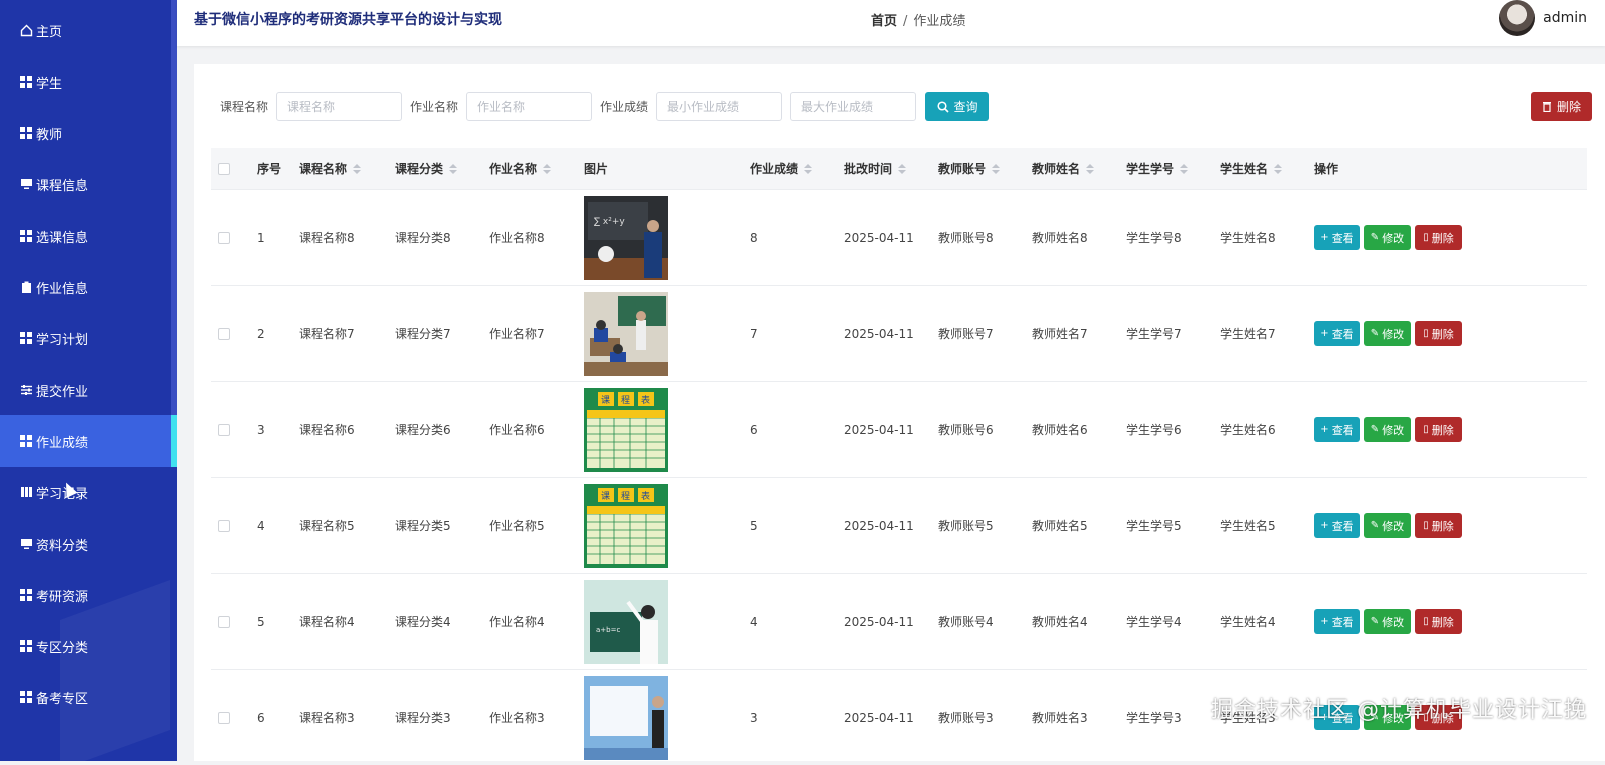 This screenshot has height=765, width=1605. What do you see at coordinates (536, 237) in the screenshot?
I see `homework-name-cell: 作业名称8` at bounding box center [536, 237].